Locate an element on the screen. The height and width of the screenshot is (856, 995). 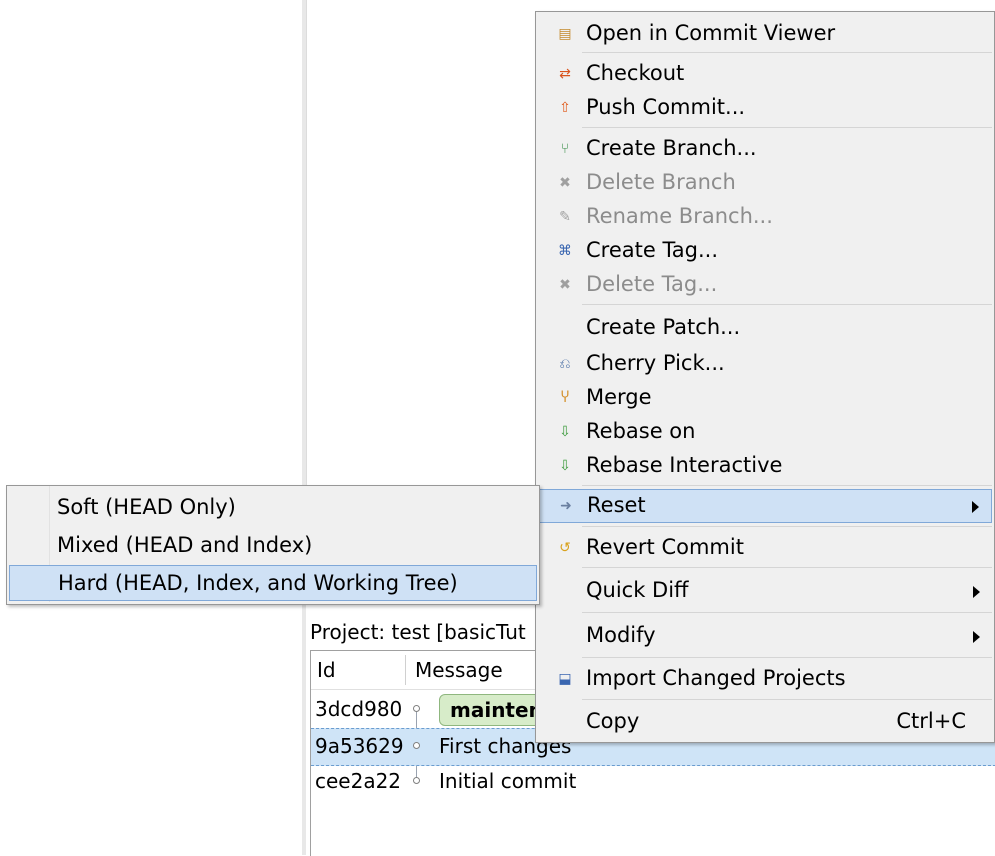
submenu-item-label: Mixed (HEAD and Index) is located at coordinates (185, 545).